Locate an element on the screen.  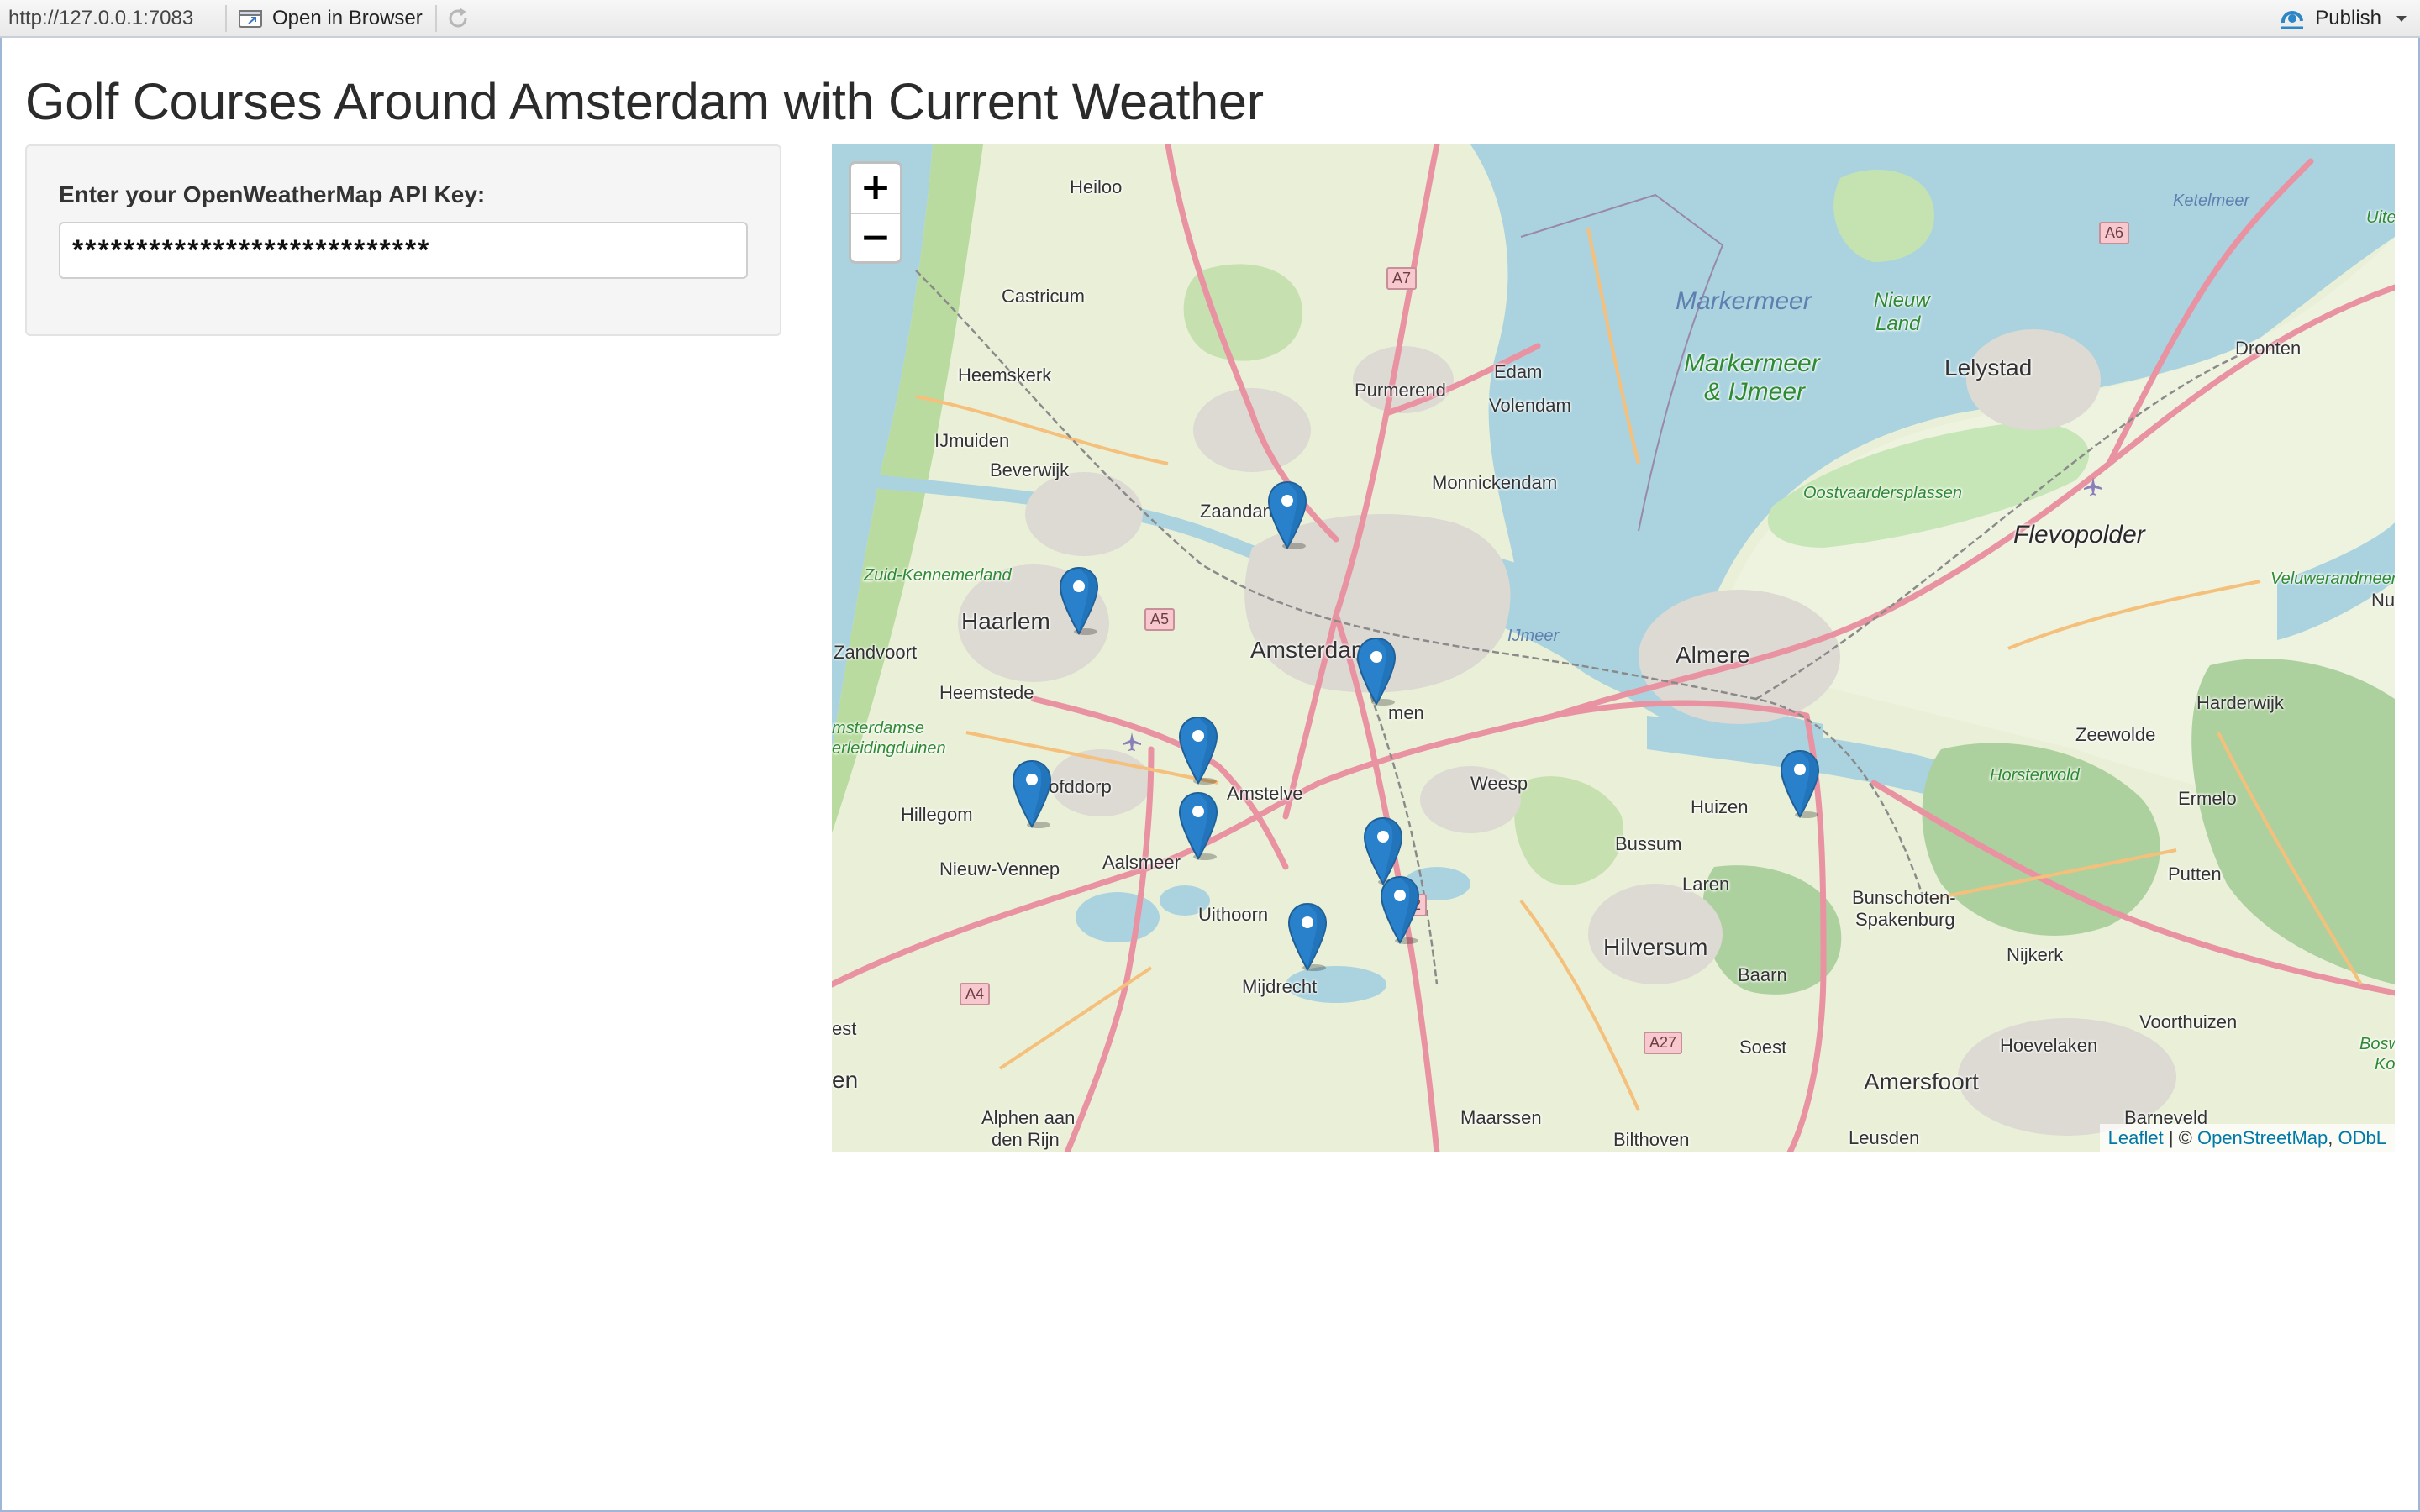
map-label-haarlem: Haarlem is located at coordinates (1005, 621).